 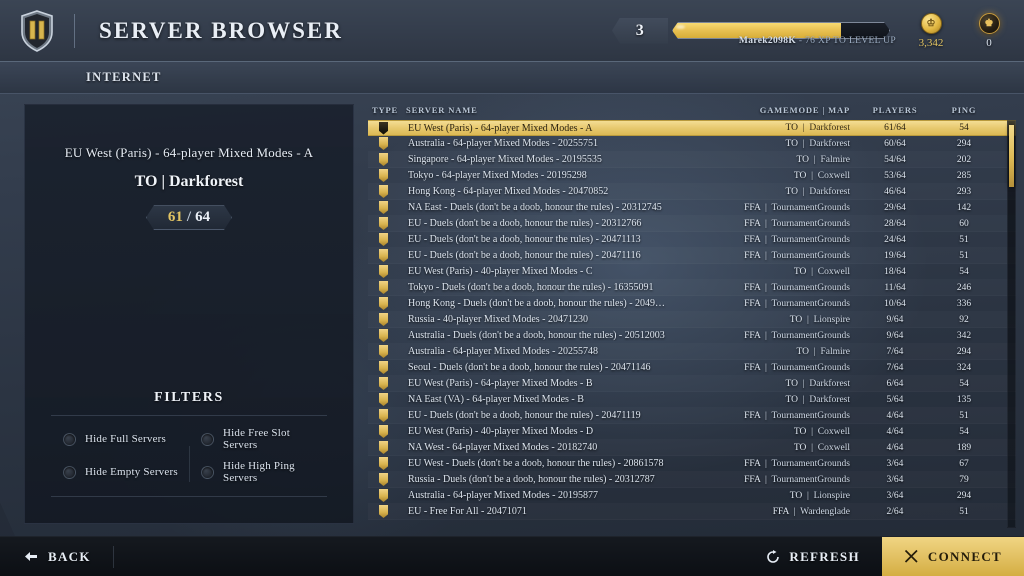 I want to click on server-row-players-cell: 61/64, so click(x=895, y=128).